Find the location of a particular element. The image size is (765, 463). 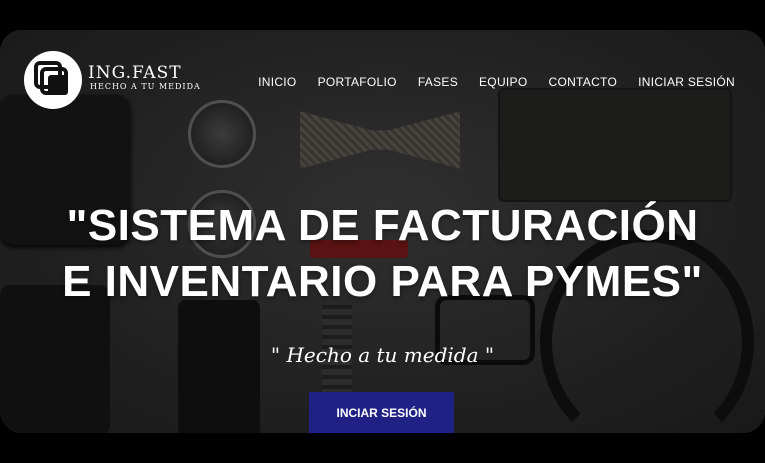

brand-text: ING.FAST HECHO A TU MEDIDA is located at coordinates (144, 77).